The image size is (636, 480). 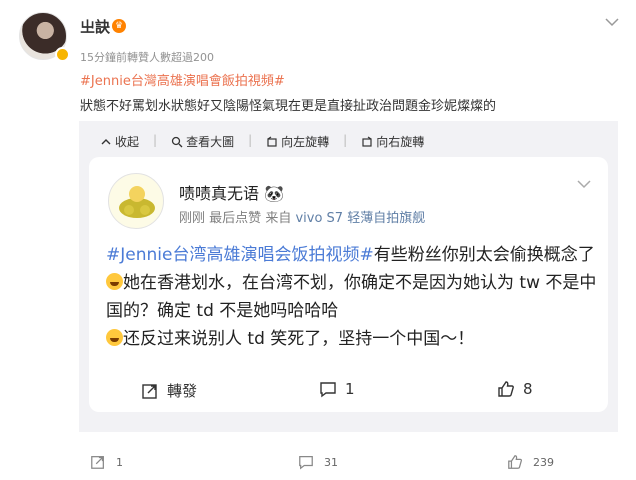 I want to click on repost-username: 啧啧真无语 🐼, so click(x=231, y=192).